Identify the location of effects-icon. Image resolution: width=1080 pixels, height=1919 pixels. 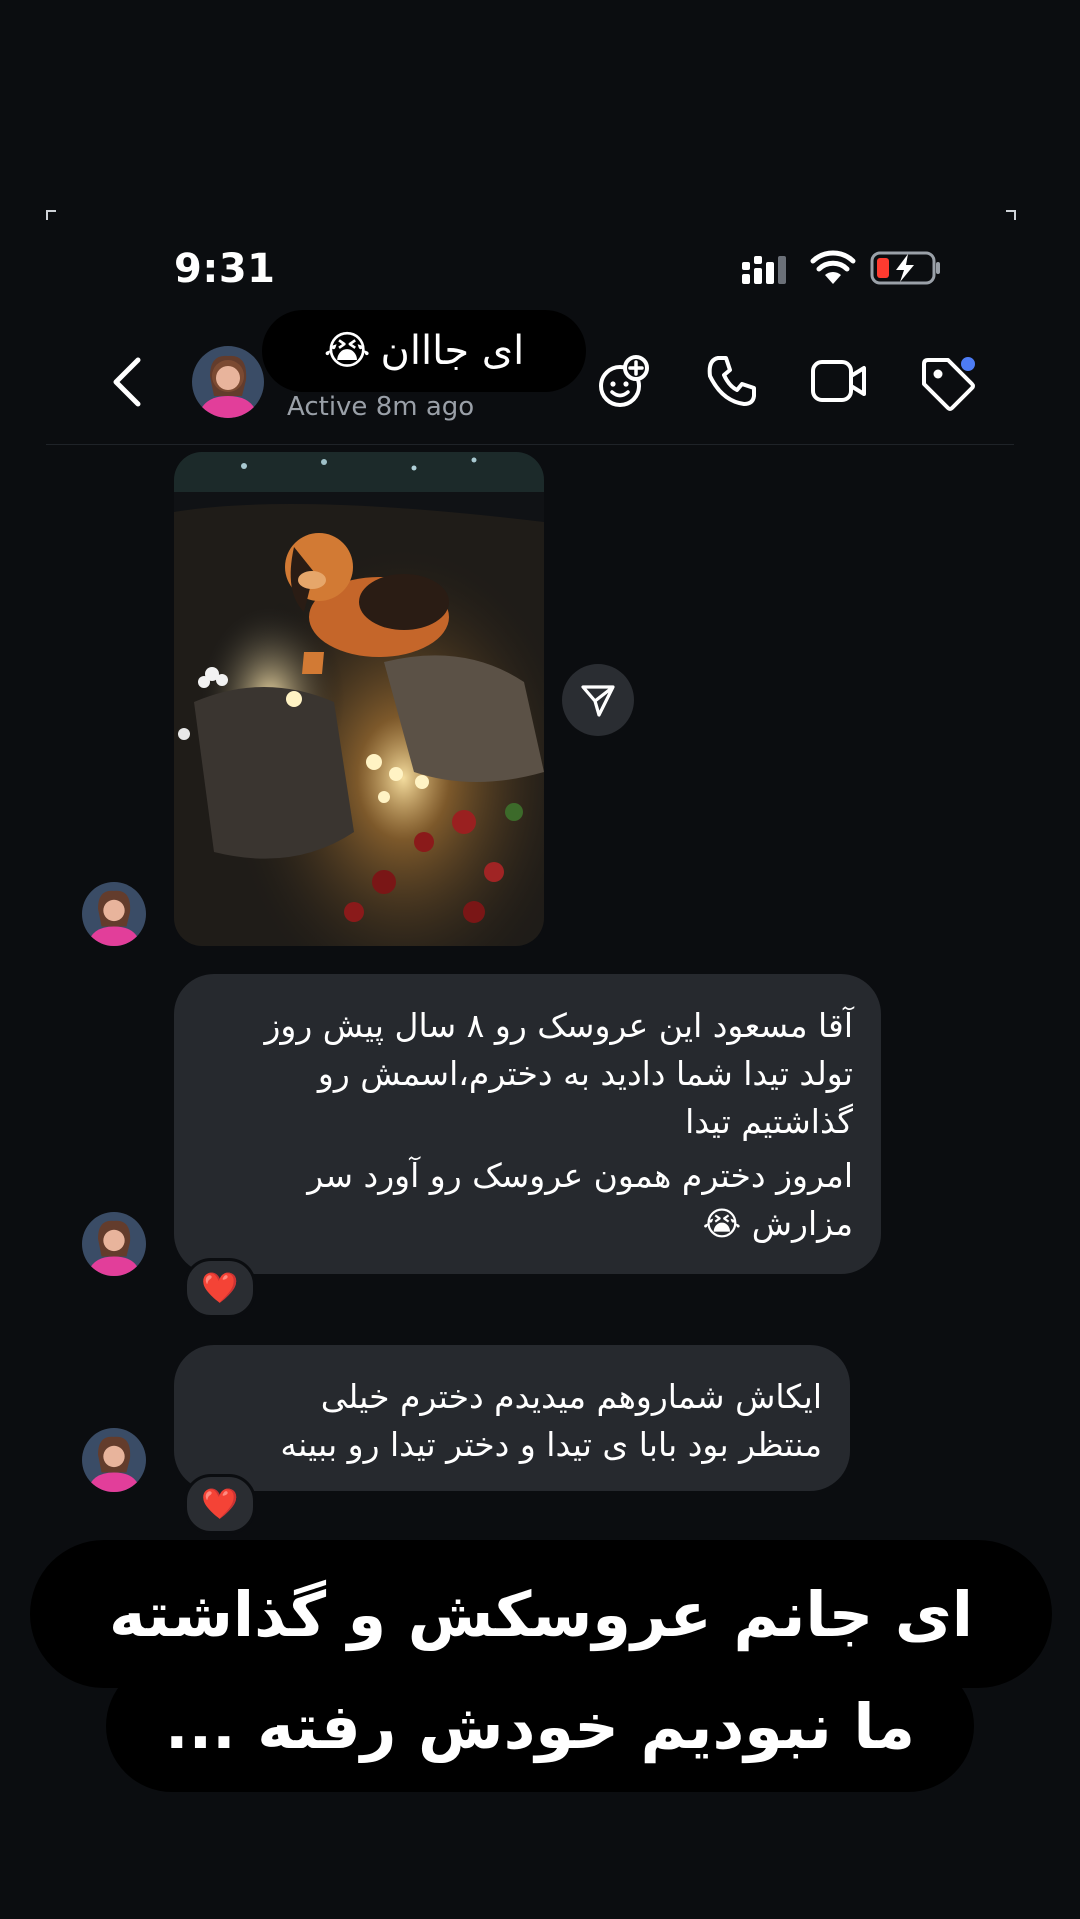
(624, 382).